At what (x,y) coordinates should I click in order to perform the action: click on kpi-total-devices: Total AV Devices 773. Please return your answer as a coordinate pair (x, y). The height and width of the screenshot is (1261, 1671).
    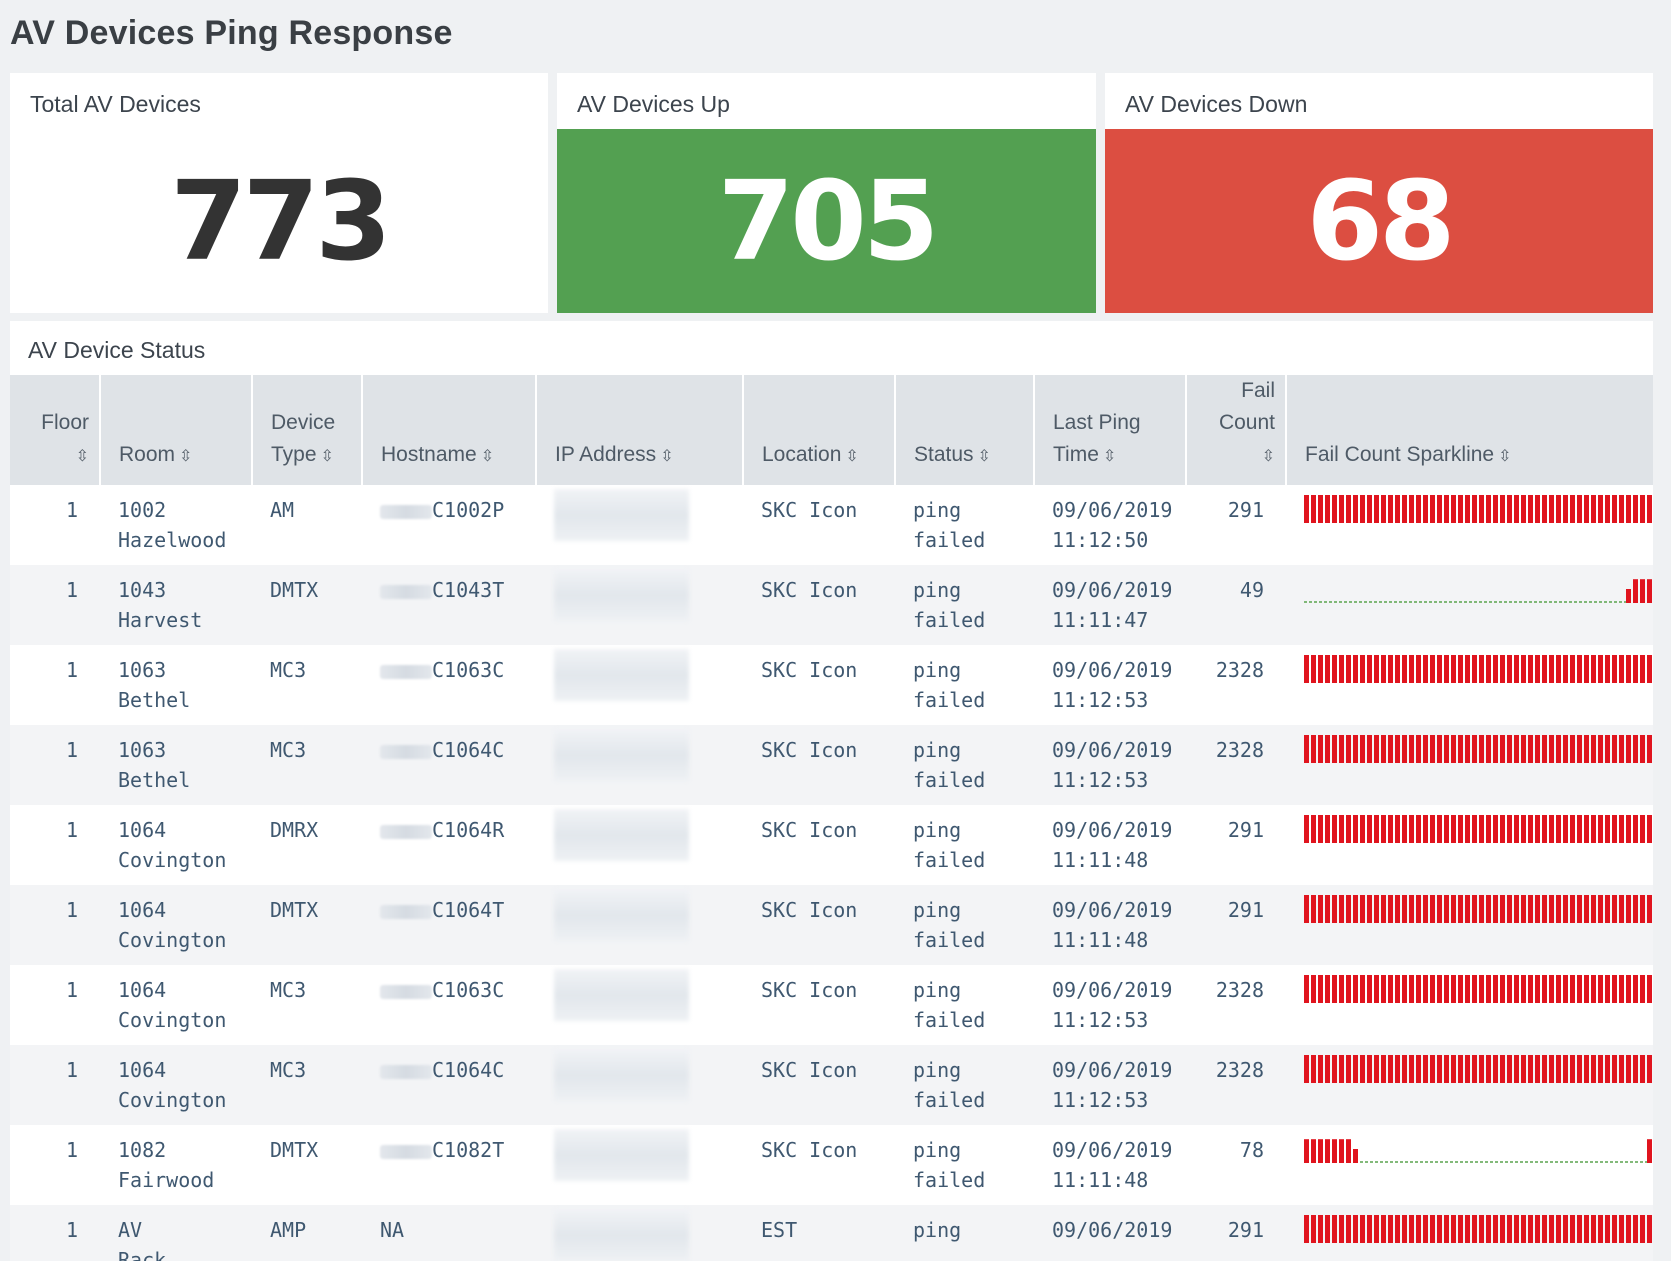
    Looking at the image, I should click on (279, 193).